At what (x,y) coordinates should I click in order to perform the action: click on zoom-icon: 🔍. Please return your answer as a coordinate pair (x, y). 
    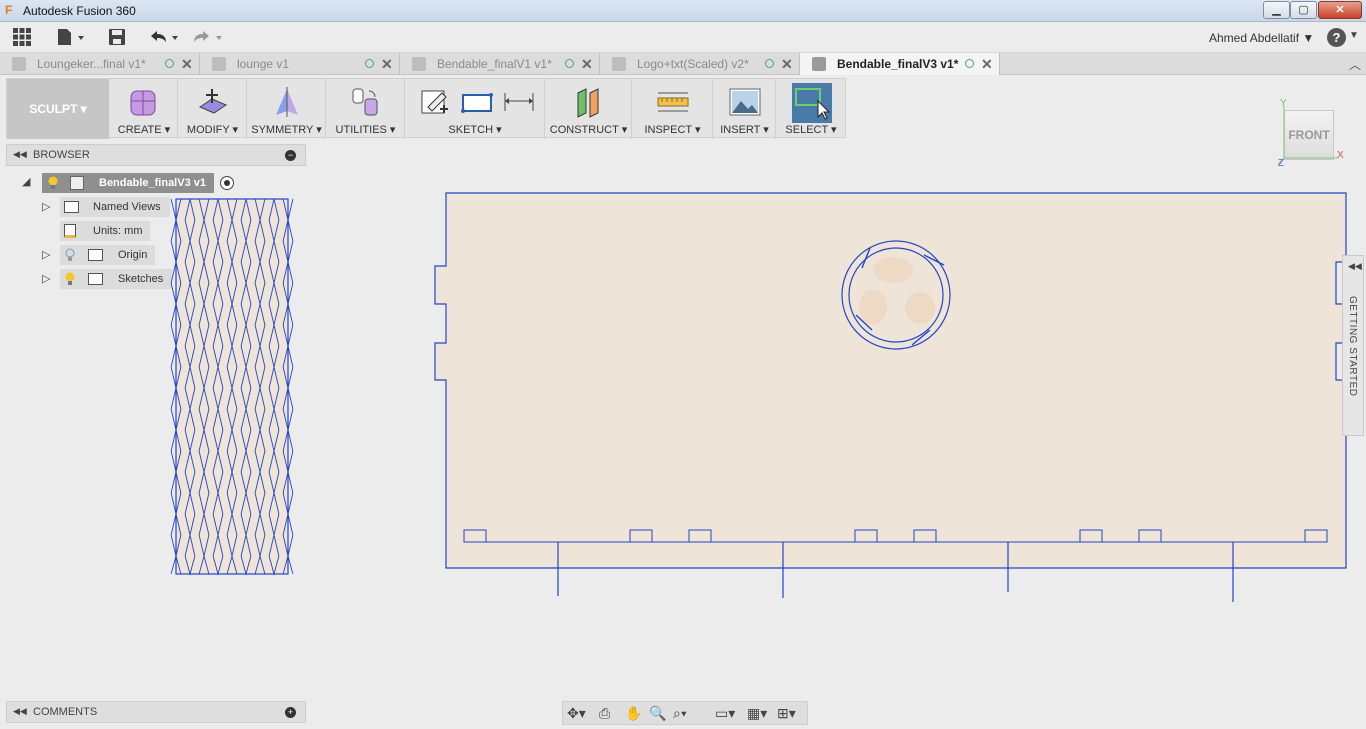
    Looking at the image, I should click on (657, 713).